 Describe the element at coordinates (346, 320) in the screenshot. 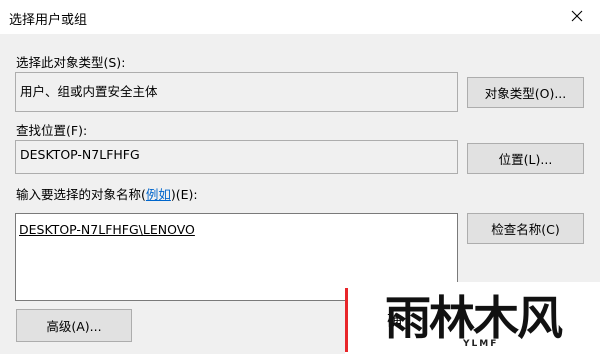

I see `watermark-red-bar` at that location.